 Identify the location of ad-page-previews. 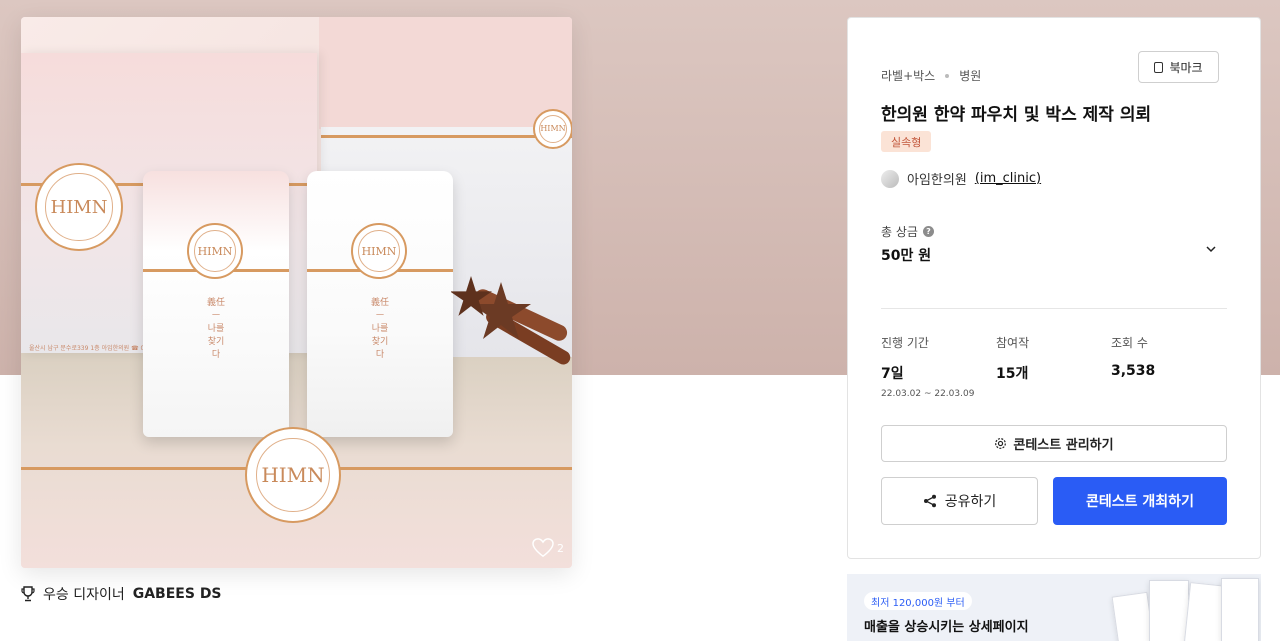
(1179, 607).